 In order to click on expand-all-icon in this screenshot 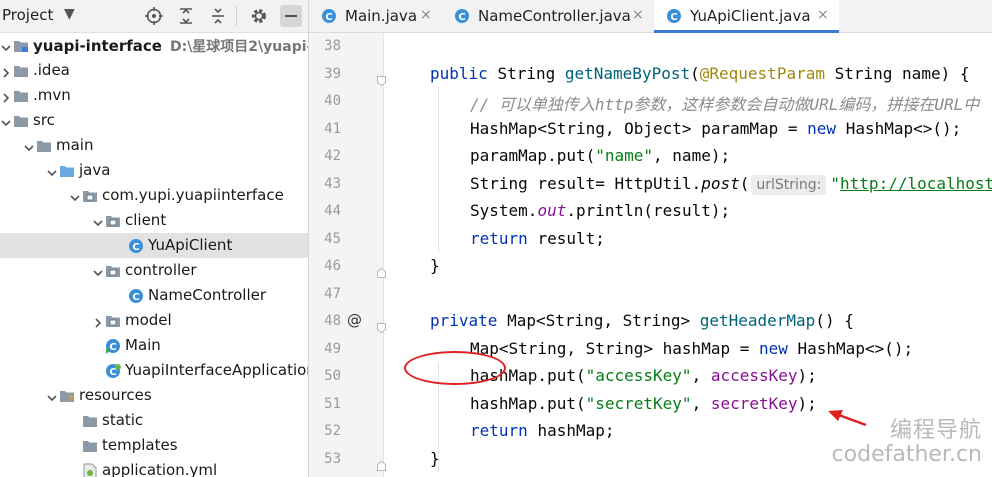, I will do `click(186, 16)`.